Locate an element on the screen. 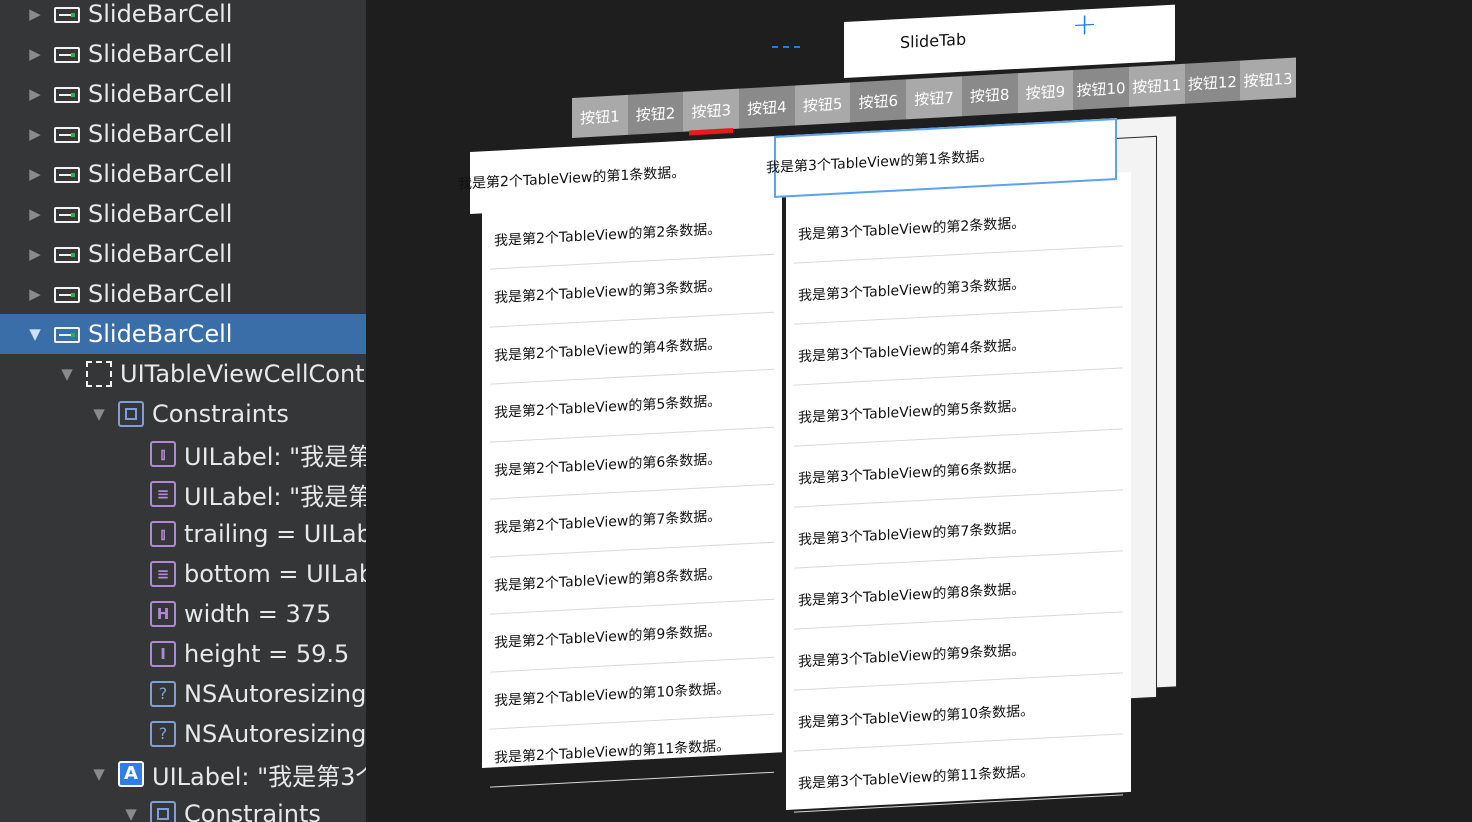  add-icon: + is located at coordinates (1084, 25).